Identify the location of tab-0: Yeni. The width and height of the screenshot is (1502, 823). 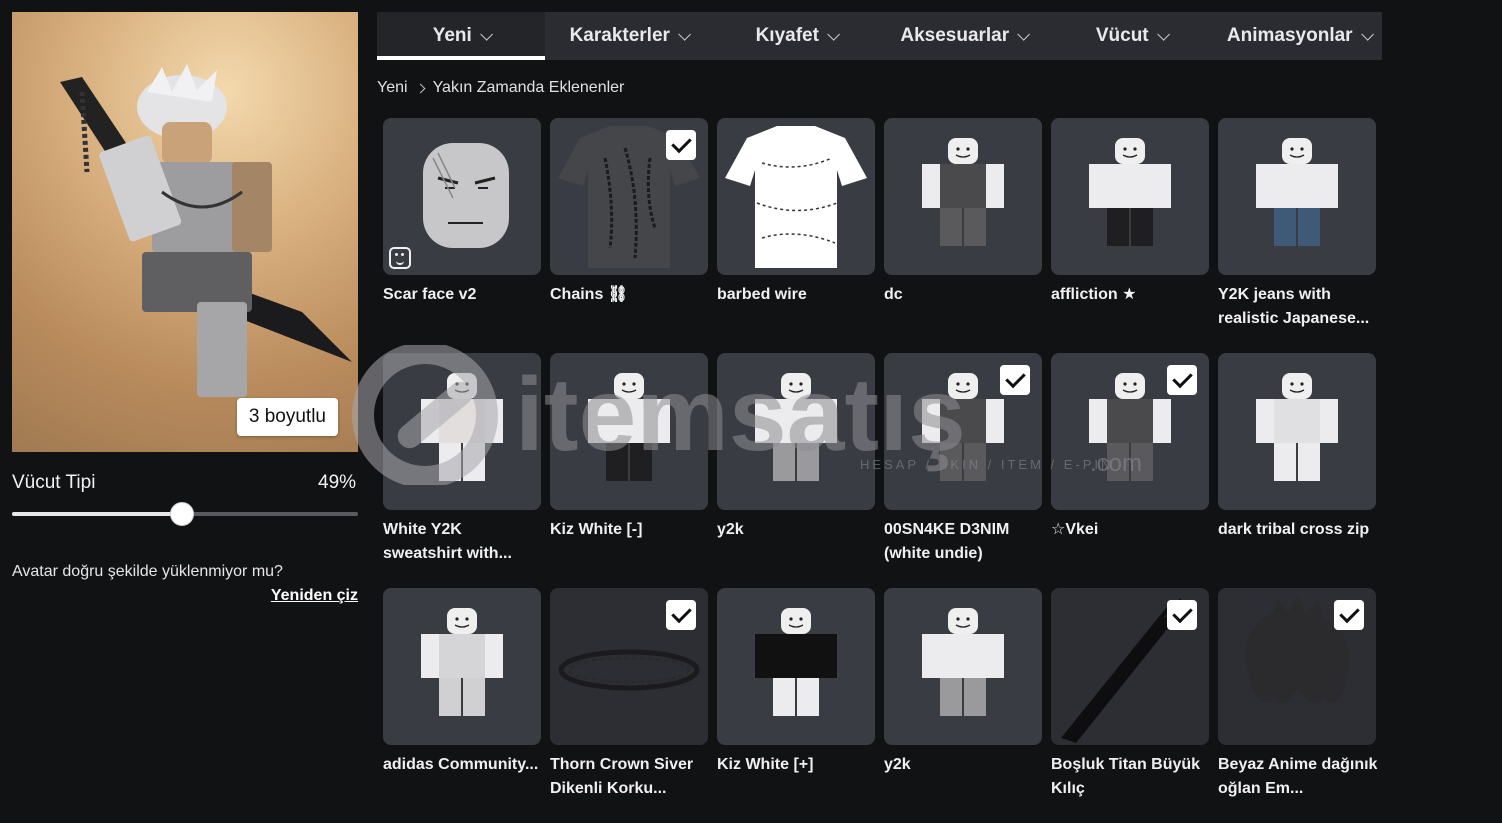
(461, 36).